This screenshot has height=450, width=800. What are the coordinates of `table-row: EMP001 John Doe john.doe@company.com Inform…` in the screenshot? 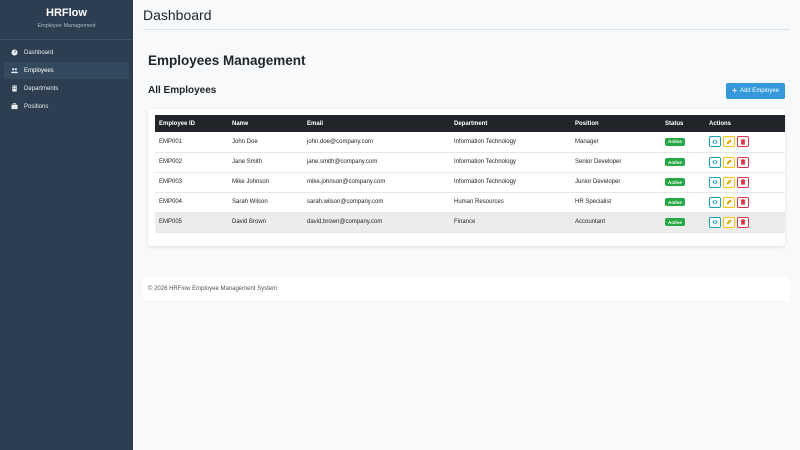 It's located at (470, 142).